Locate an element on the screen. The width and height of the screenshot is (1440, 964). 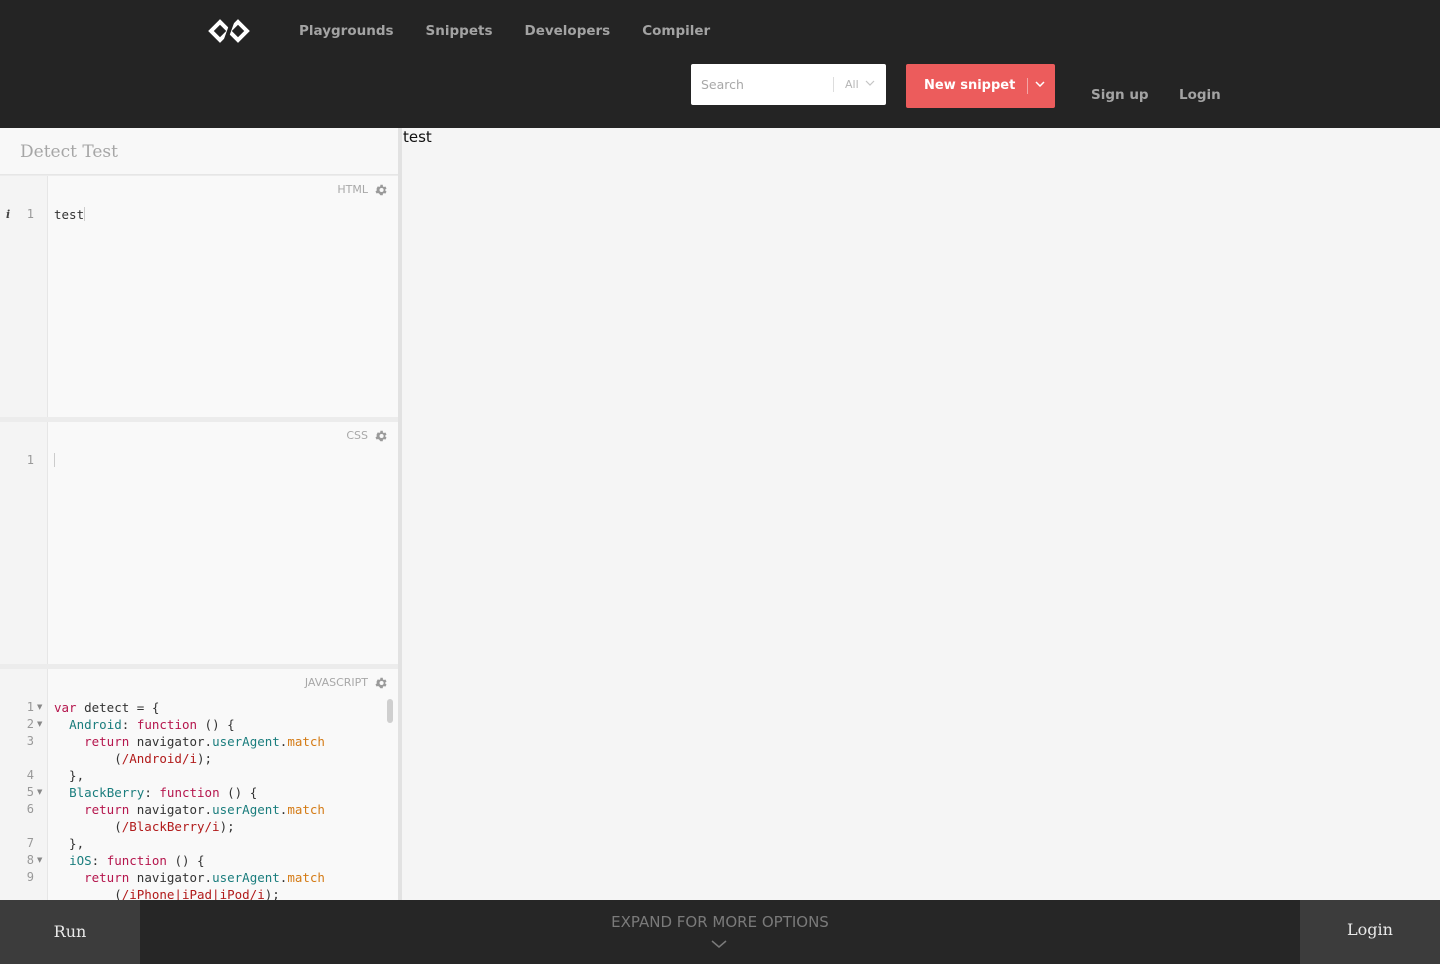
css-code is located at coordinates (54, 460).